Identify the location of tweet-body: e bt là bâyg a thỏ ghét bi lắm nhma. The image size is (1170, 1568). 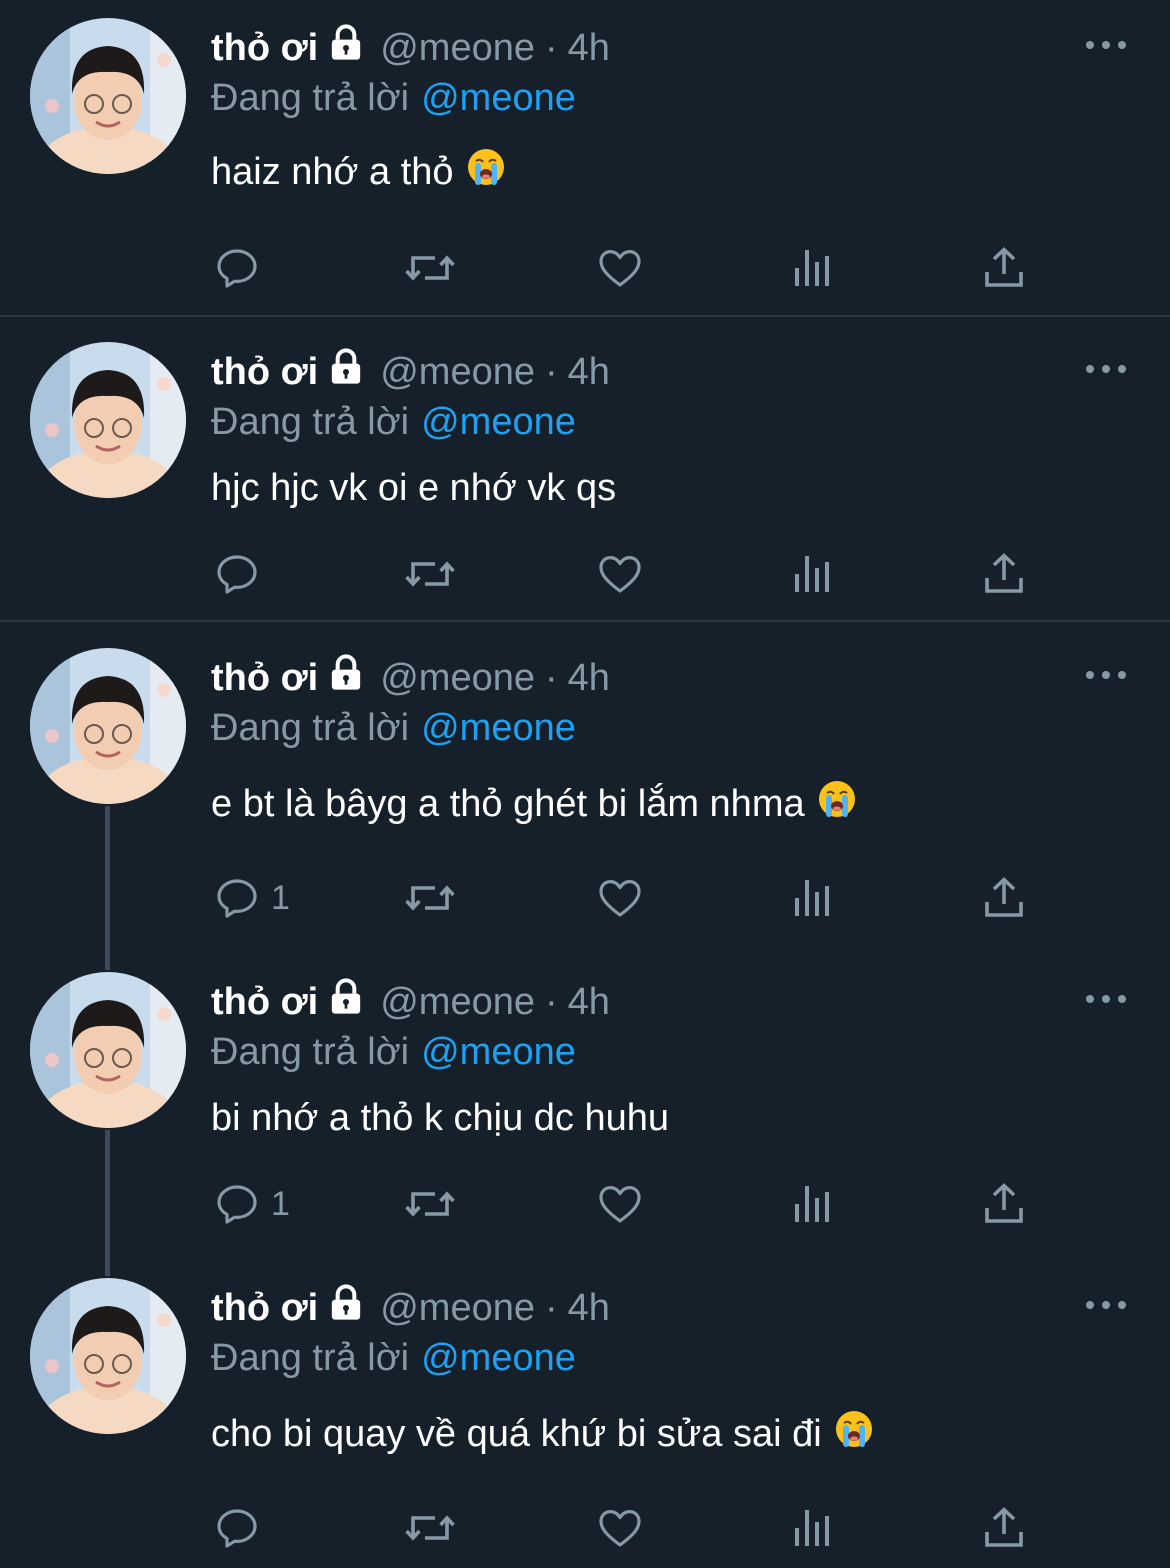
(508, 803).